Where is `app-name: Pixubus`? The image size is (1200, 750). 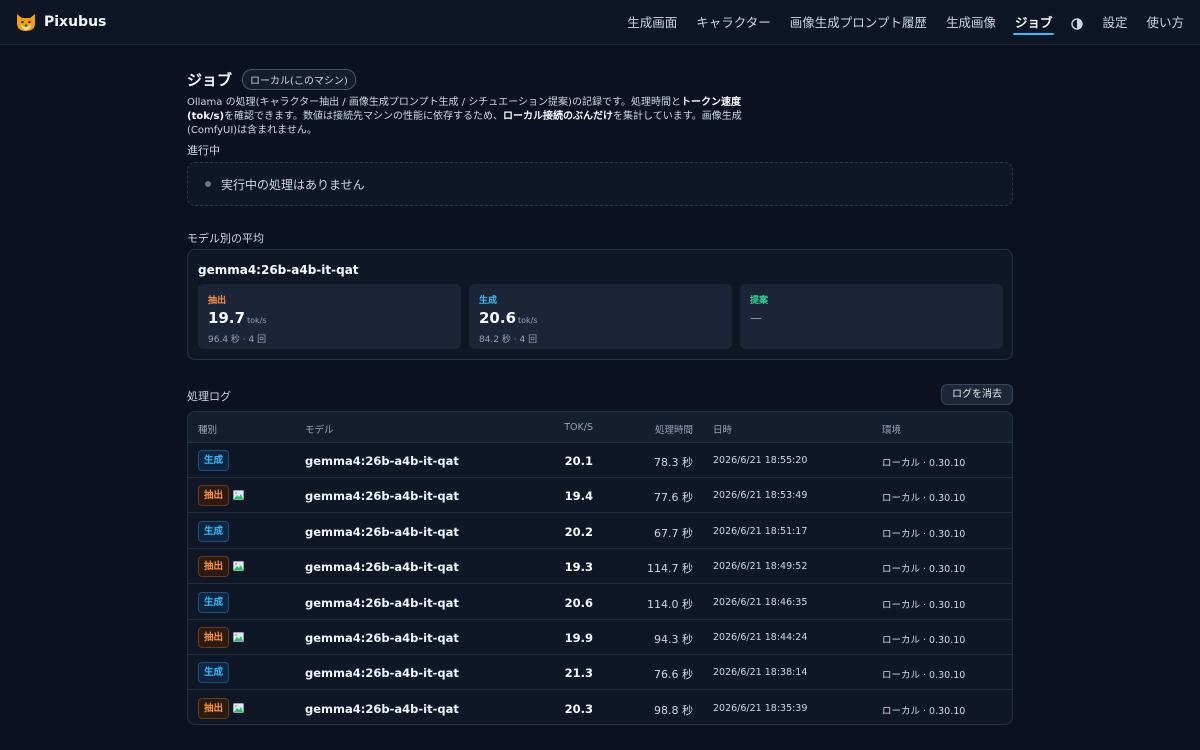 app-name: Pixubus is located at coordinates (75, 22).